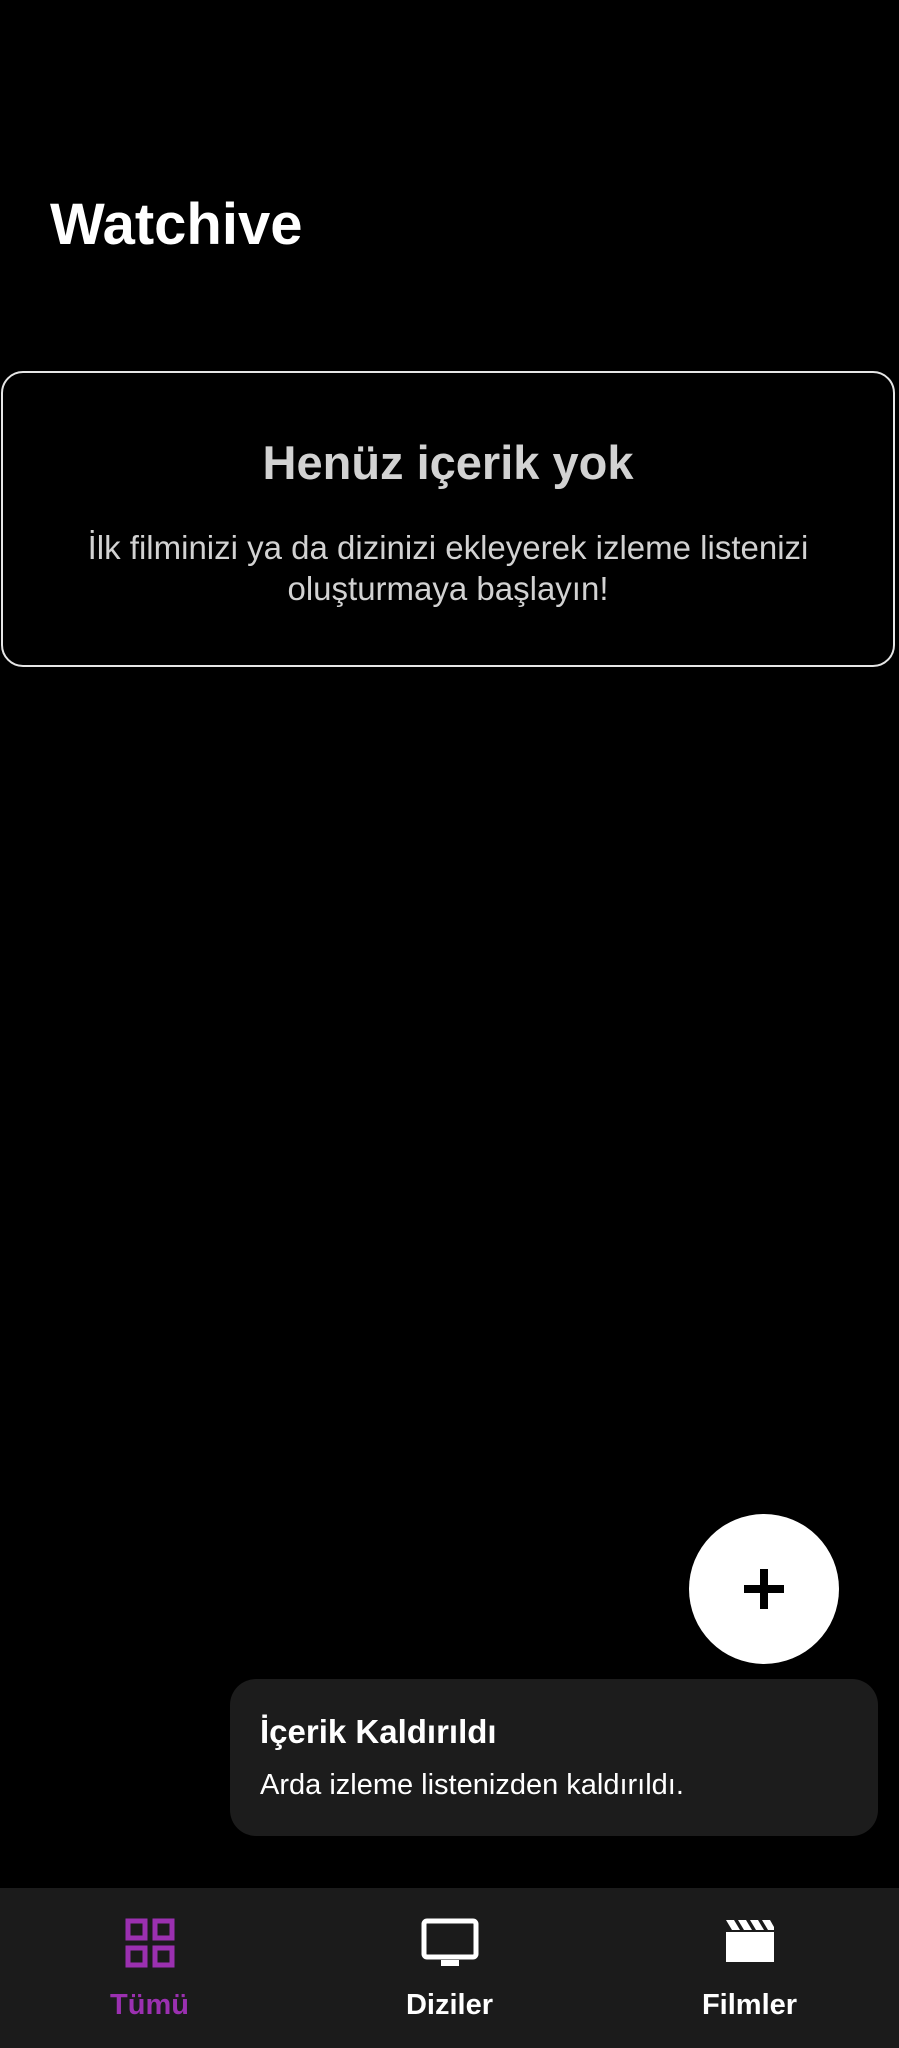 The width and height of the screenshot is (899, 2048). Describe the element at coordinates (149, 2005) in the screenshot. I see `nav-item-label: Tümü` at that location.